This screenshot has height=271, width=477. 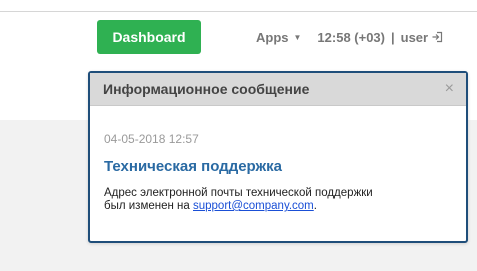 What do you see at coordinates (151, 139) in the screenshot?
I see `message-date: 04-05-2018 12:57` at bounding box center [151, 139].